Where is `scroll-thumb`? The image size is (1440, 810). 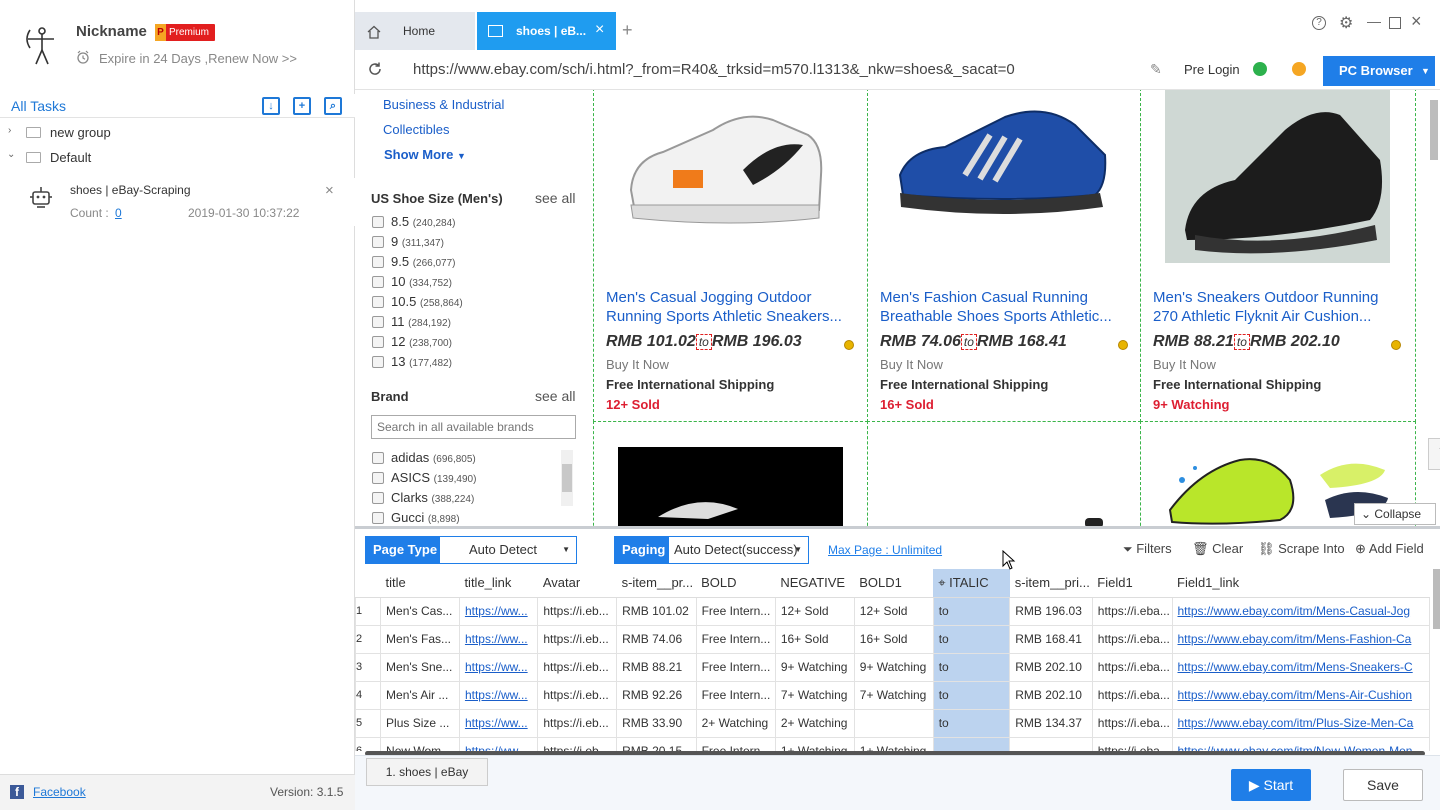
scroll-thumb is located at coordinates (567, 478).